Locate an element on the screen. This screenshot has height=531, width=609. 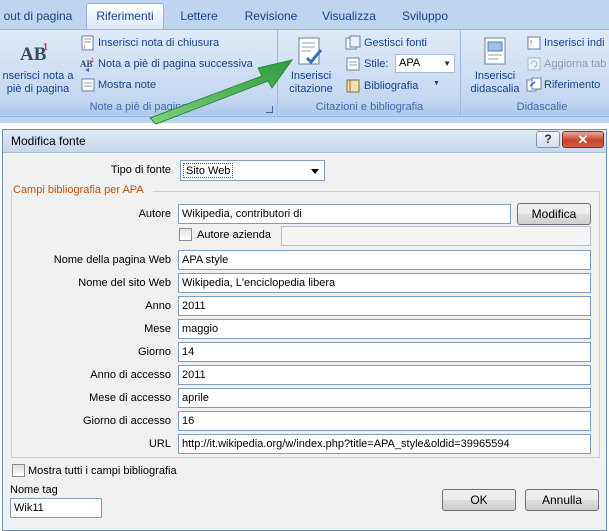
source-type-value: Sito Web is located at coordinates (208, 170).